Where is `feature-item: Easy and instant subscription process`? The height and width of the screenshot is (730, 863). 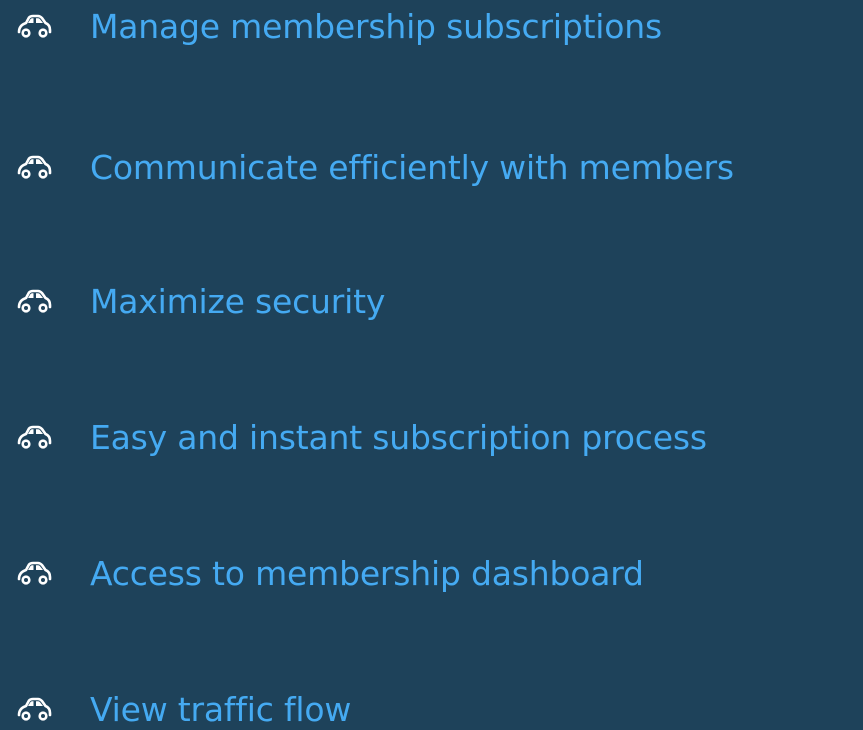 feature-item: Easy and instant subscription process is located at coordinates (361, 438).